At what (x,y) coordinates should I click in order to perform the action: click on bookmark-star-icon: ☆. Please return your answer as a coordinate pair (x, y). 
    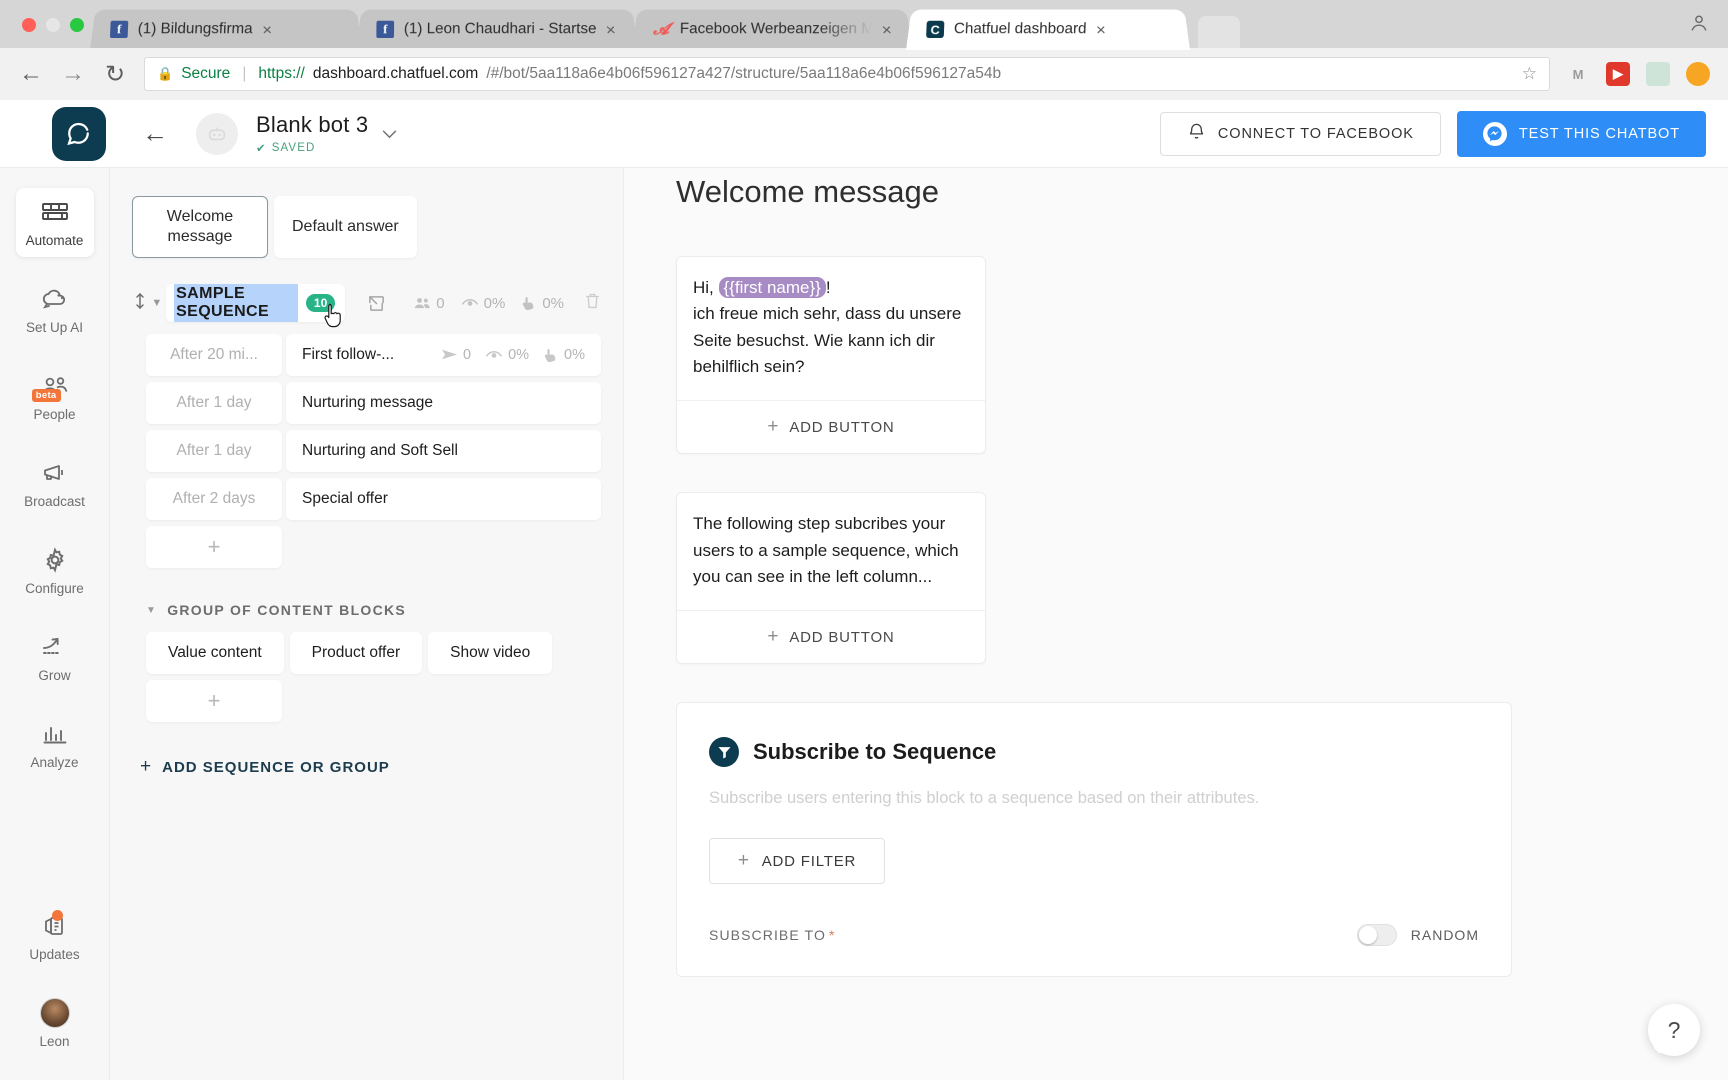
    Looking at the image, I should click on (1529, 74).